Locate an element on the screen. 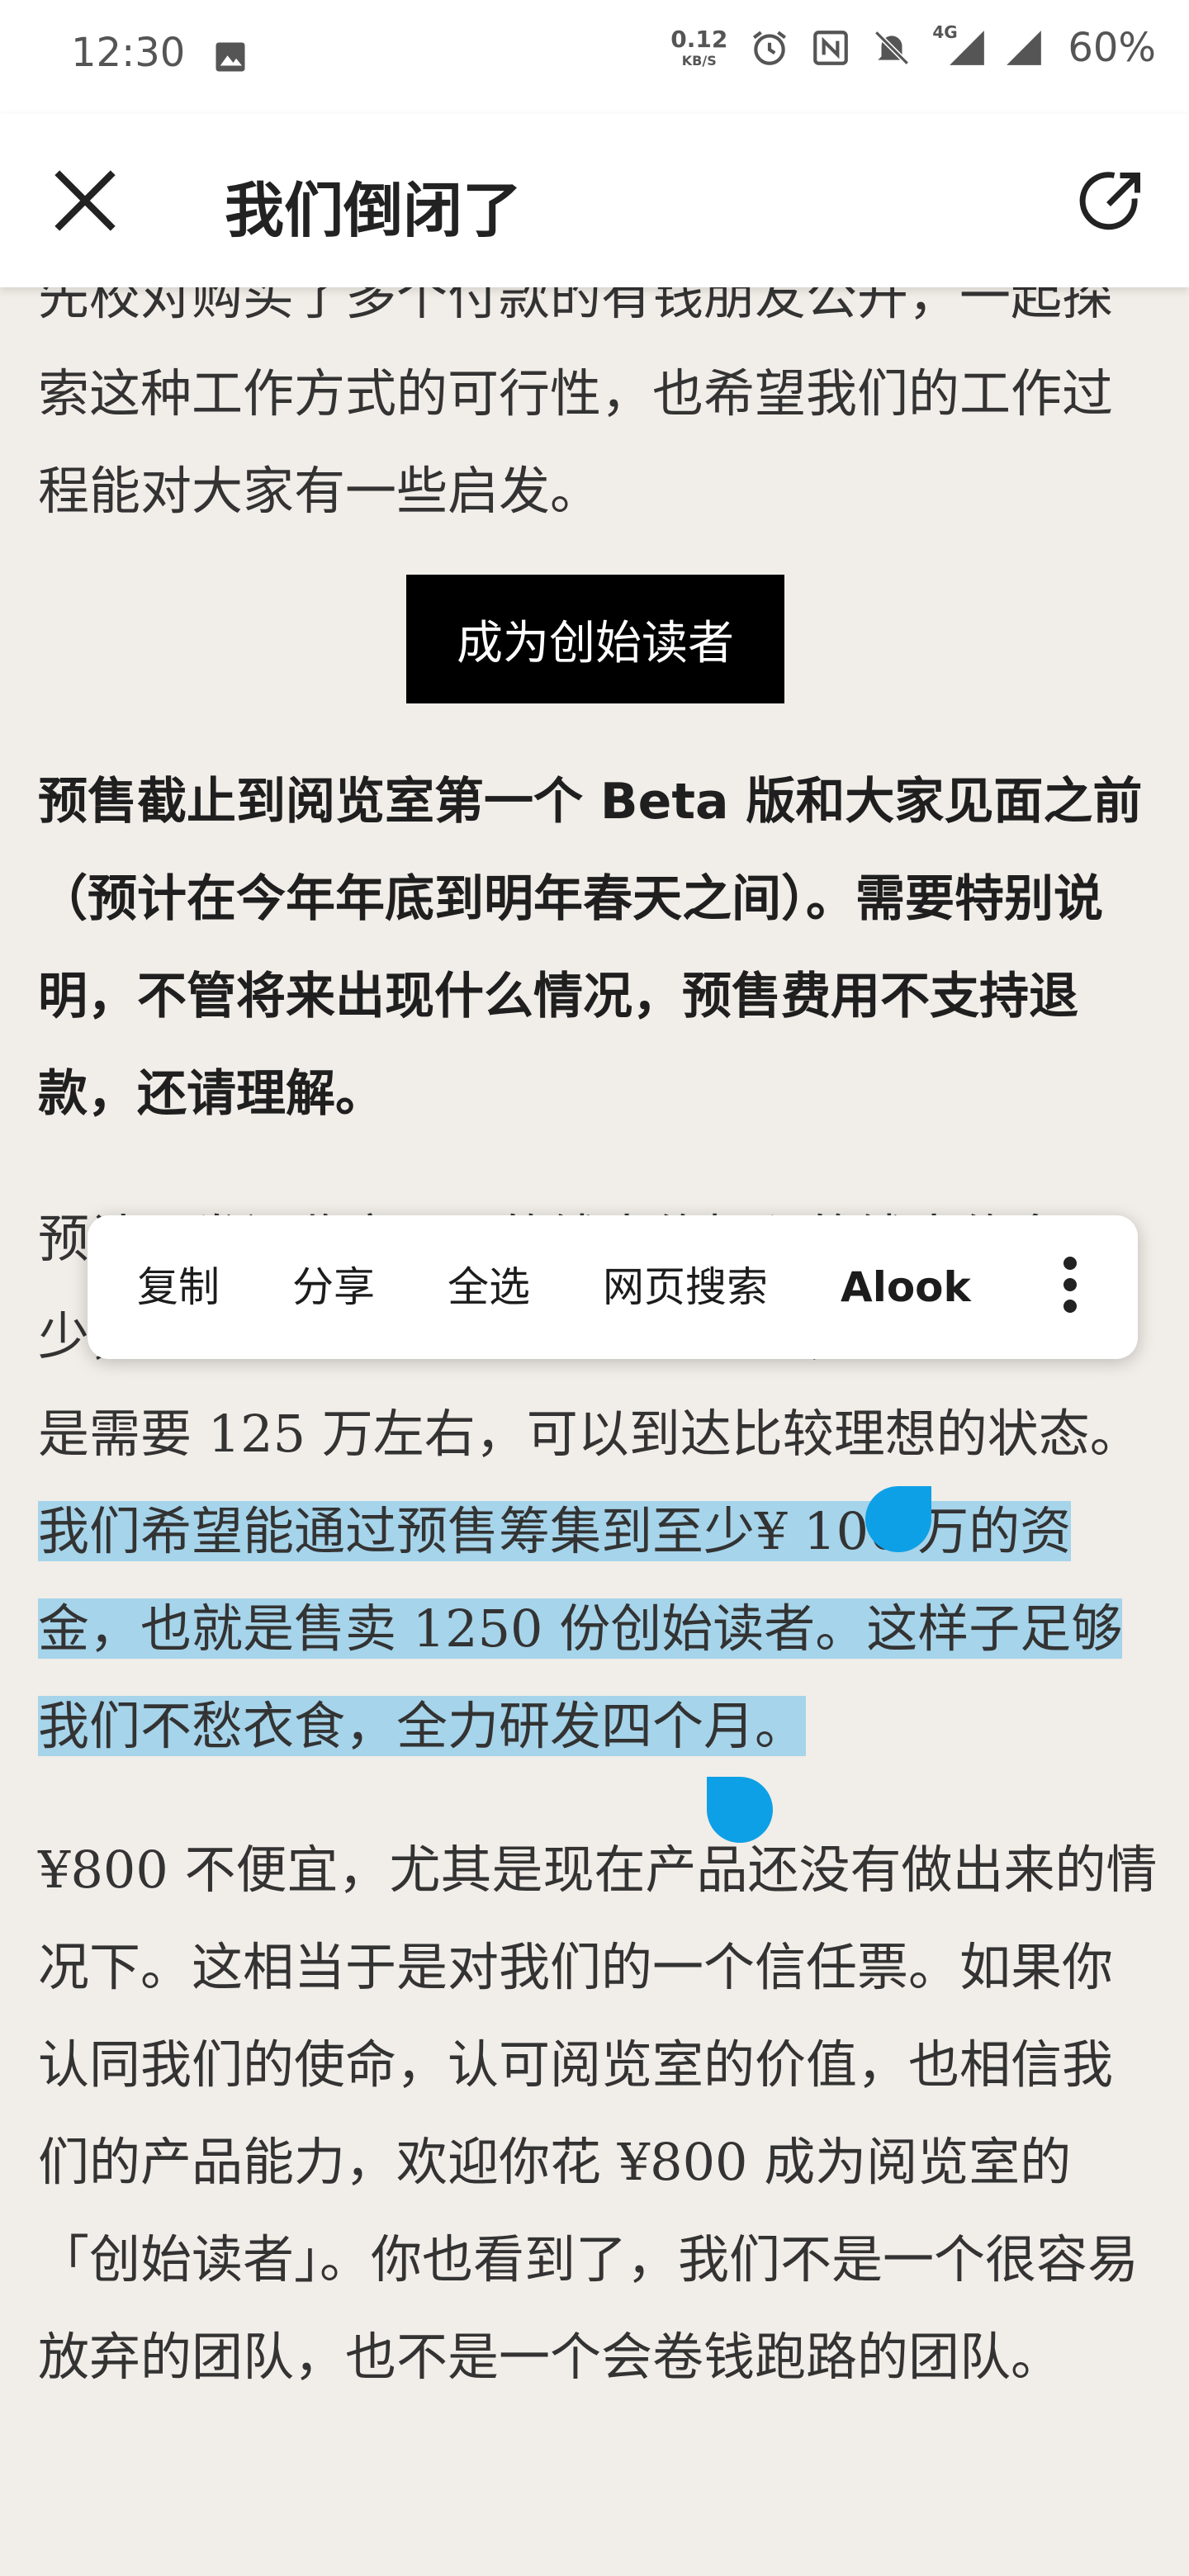  more-vert-icon is located at coordinates (1070, 1287).